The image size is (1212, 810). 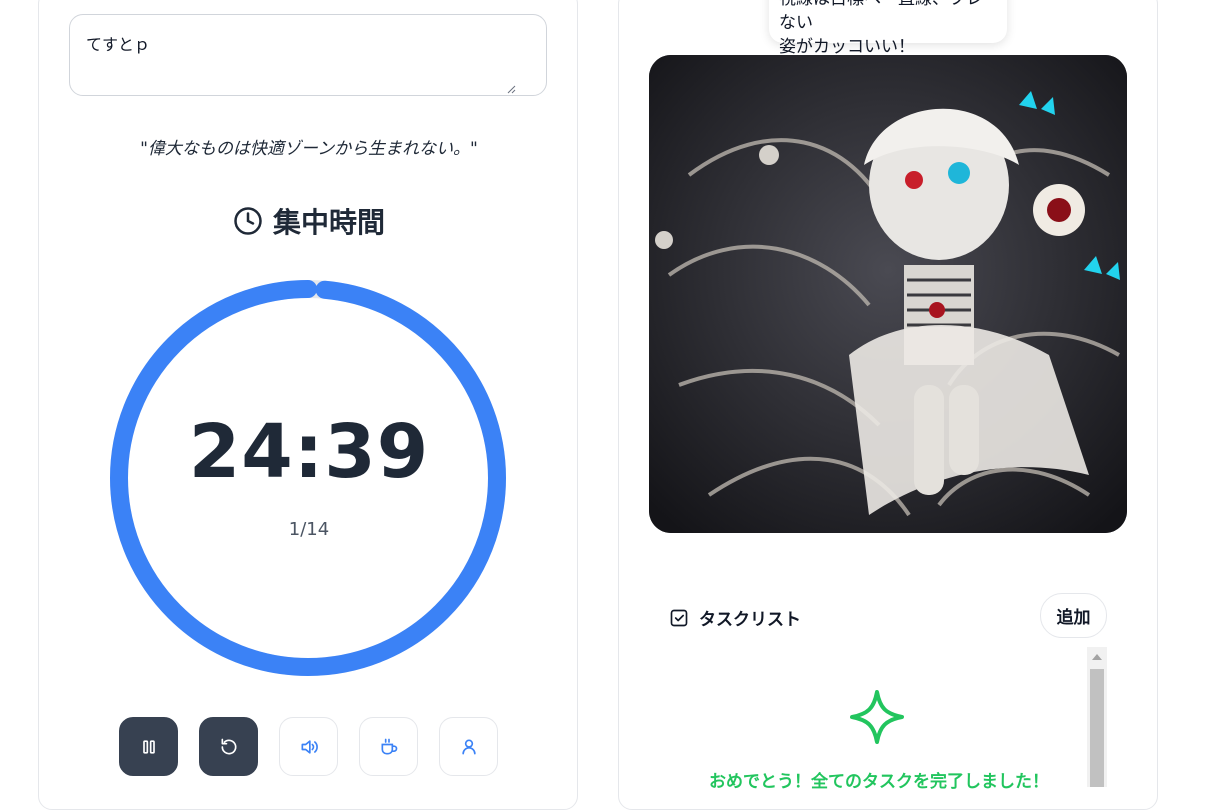 I want to click on task-list-header: タスクリスト, so click(x=735, y=617).